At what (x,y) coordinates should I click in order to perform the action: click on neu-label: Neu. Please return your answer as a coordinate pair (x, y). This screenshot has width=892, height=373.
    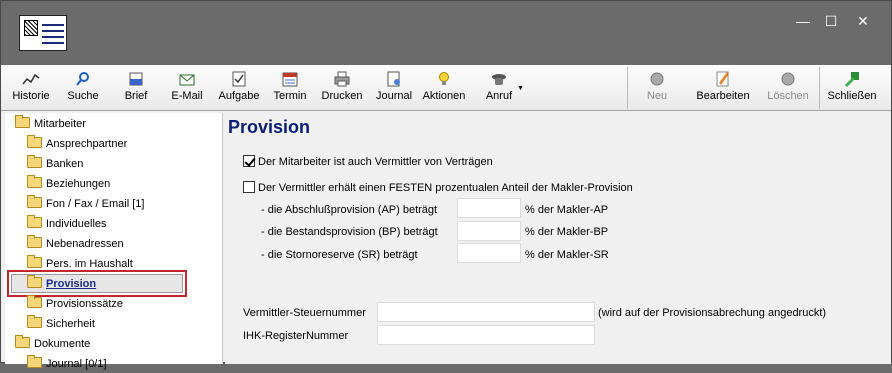
    Looking at the image, I should click on (657, 96).